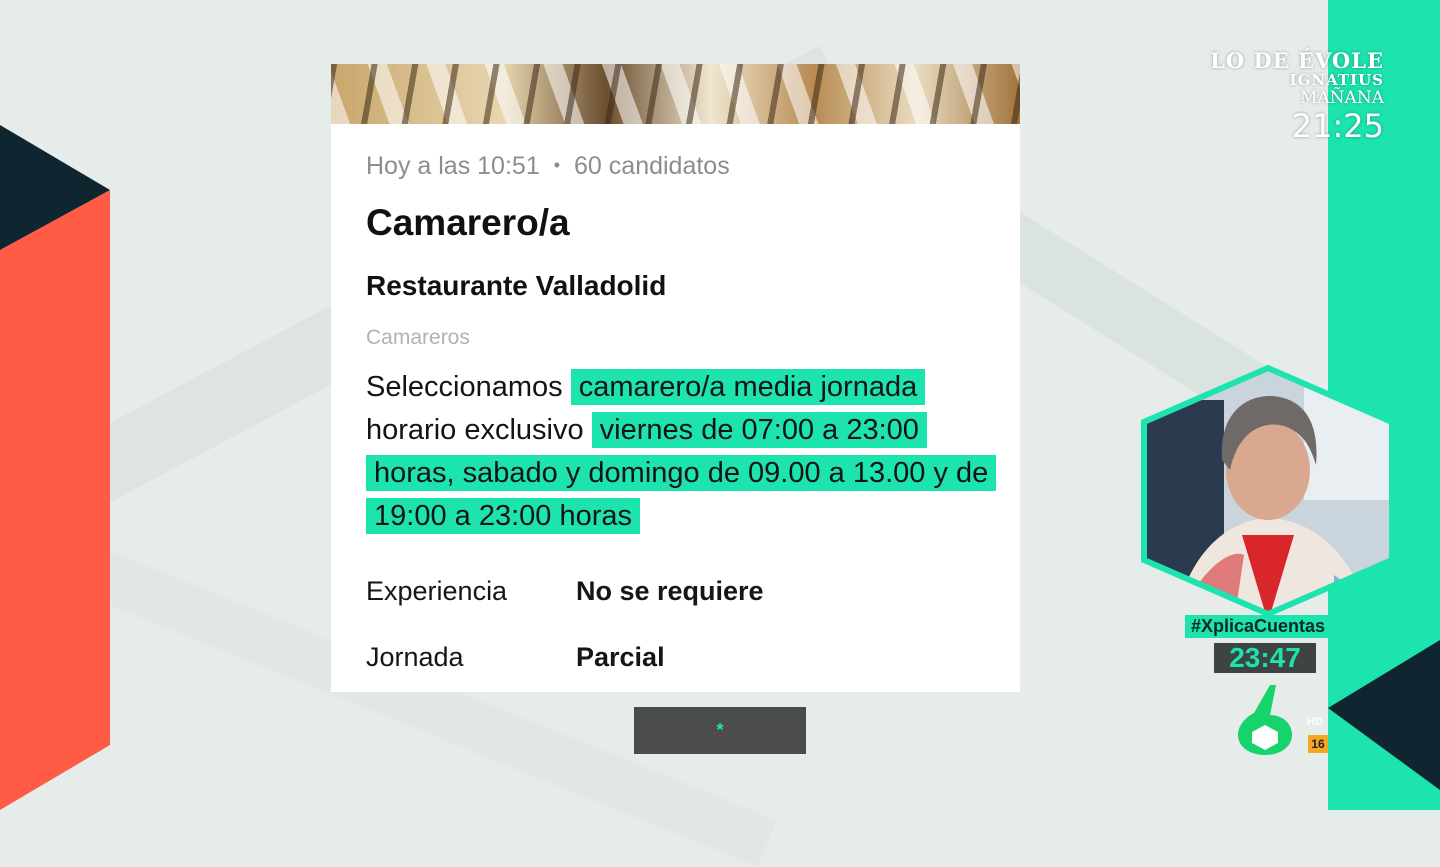  What do you see at coordinates (1265, 720) in the screenshot?
I see `channel-logo-icon` at bounding box center [1265, 720].